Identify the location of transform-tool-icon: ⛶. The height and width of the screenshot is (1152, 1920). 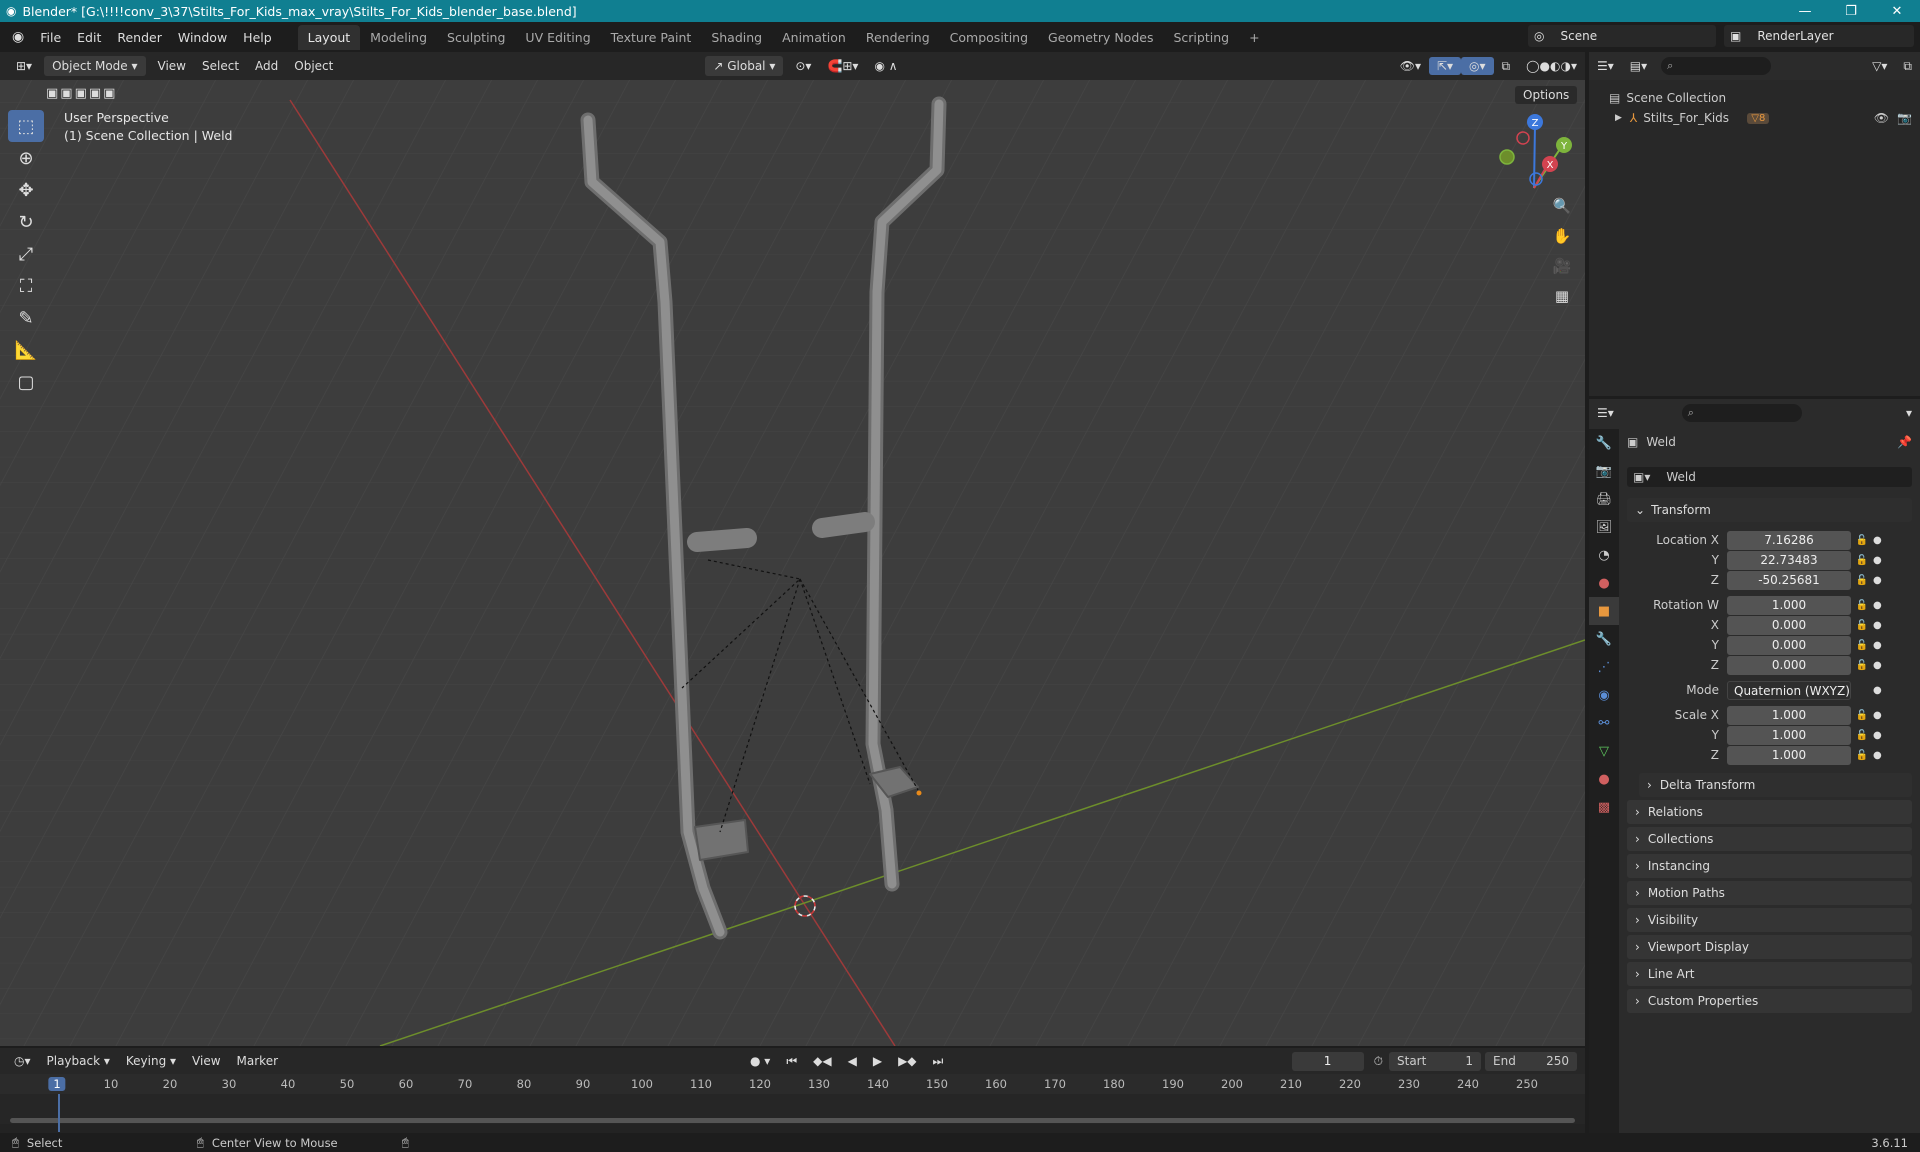
(26, 286).